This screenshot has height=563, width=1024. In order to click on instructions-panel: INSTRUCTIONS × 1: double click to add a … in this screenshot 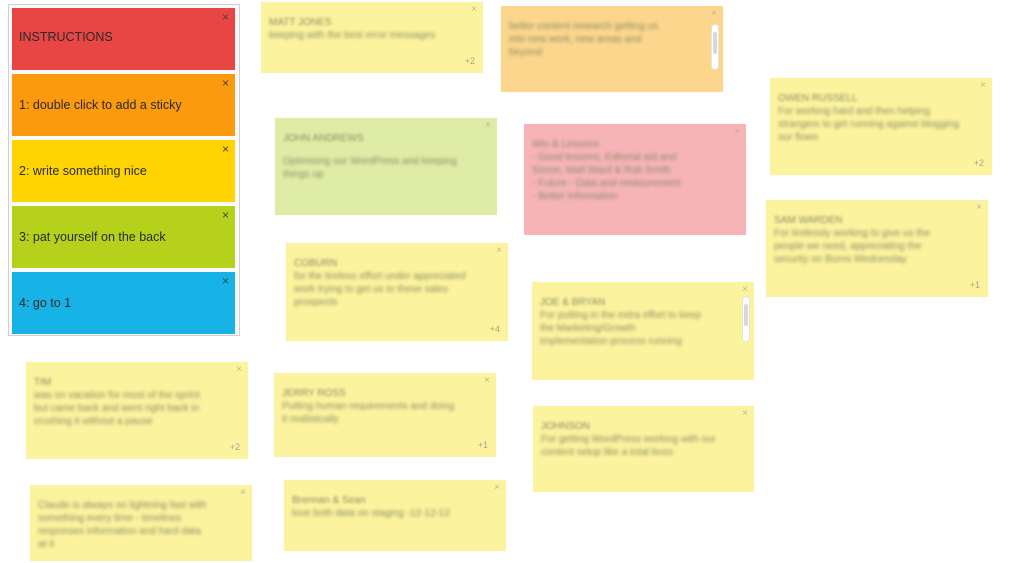, I will do `click(124, 170)`.